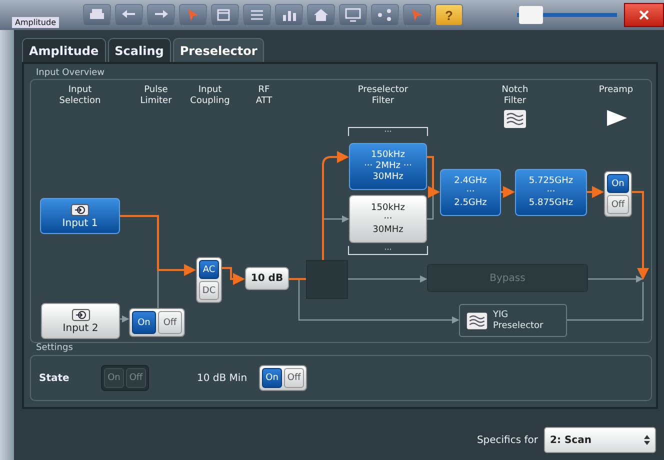 This screenshot has height=460, width=664. Describe the element at coordinates (647, 440) in the screenshot. I see `spinner-icon` at that location.